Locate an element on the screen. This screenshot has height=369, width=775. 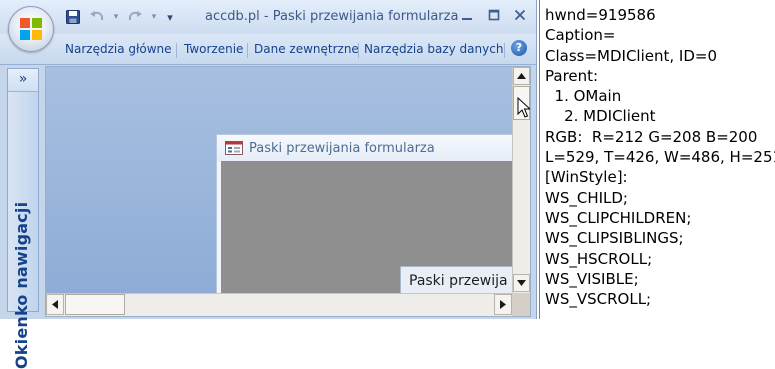
nav-pane-label: Okienko nawigacji is located at coordinates (21, 285).